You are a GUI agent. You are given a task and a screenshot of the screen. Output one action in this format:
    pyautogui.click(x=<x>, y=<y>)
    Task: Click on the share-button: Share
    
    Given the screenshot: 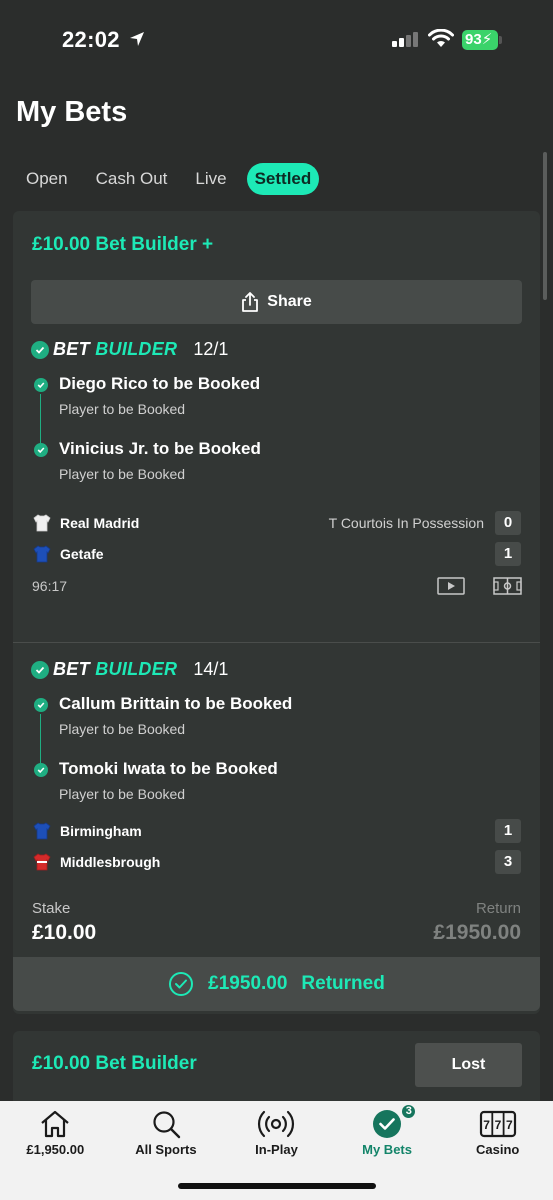 What is the action you would take?
    pyautogui.click(x=276, y=302)
    